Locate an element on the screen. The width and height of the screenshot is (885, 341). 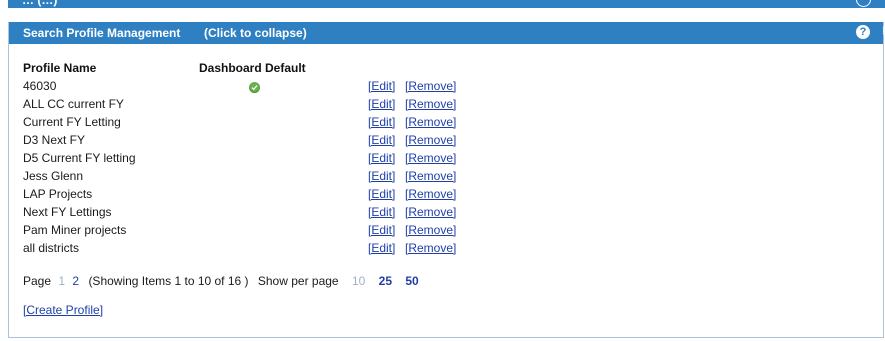
profile-name: LAP Projects is located at coordinates (58, 194).